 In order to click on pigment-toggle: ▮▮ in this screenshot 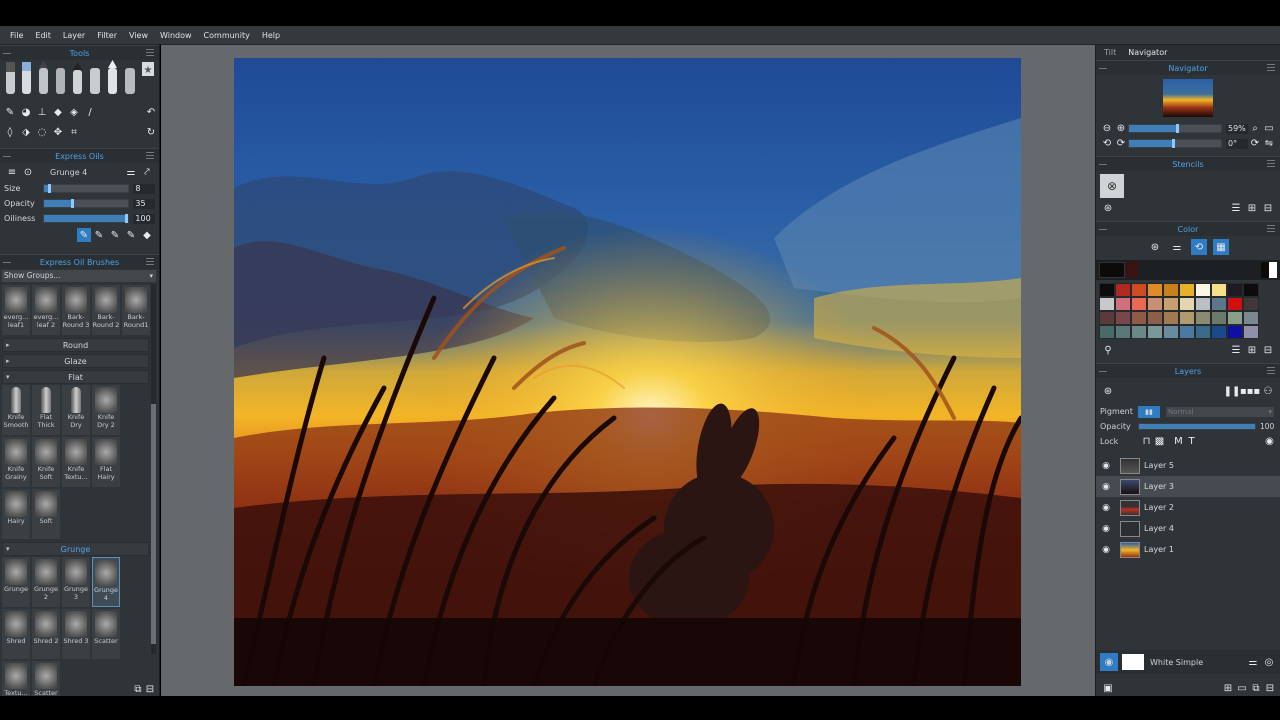, I will do `click(1149, 411)`.